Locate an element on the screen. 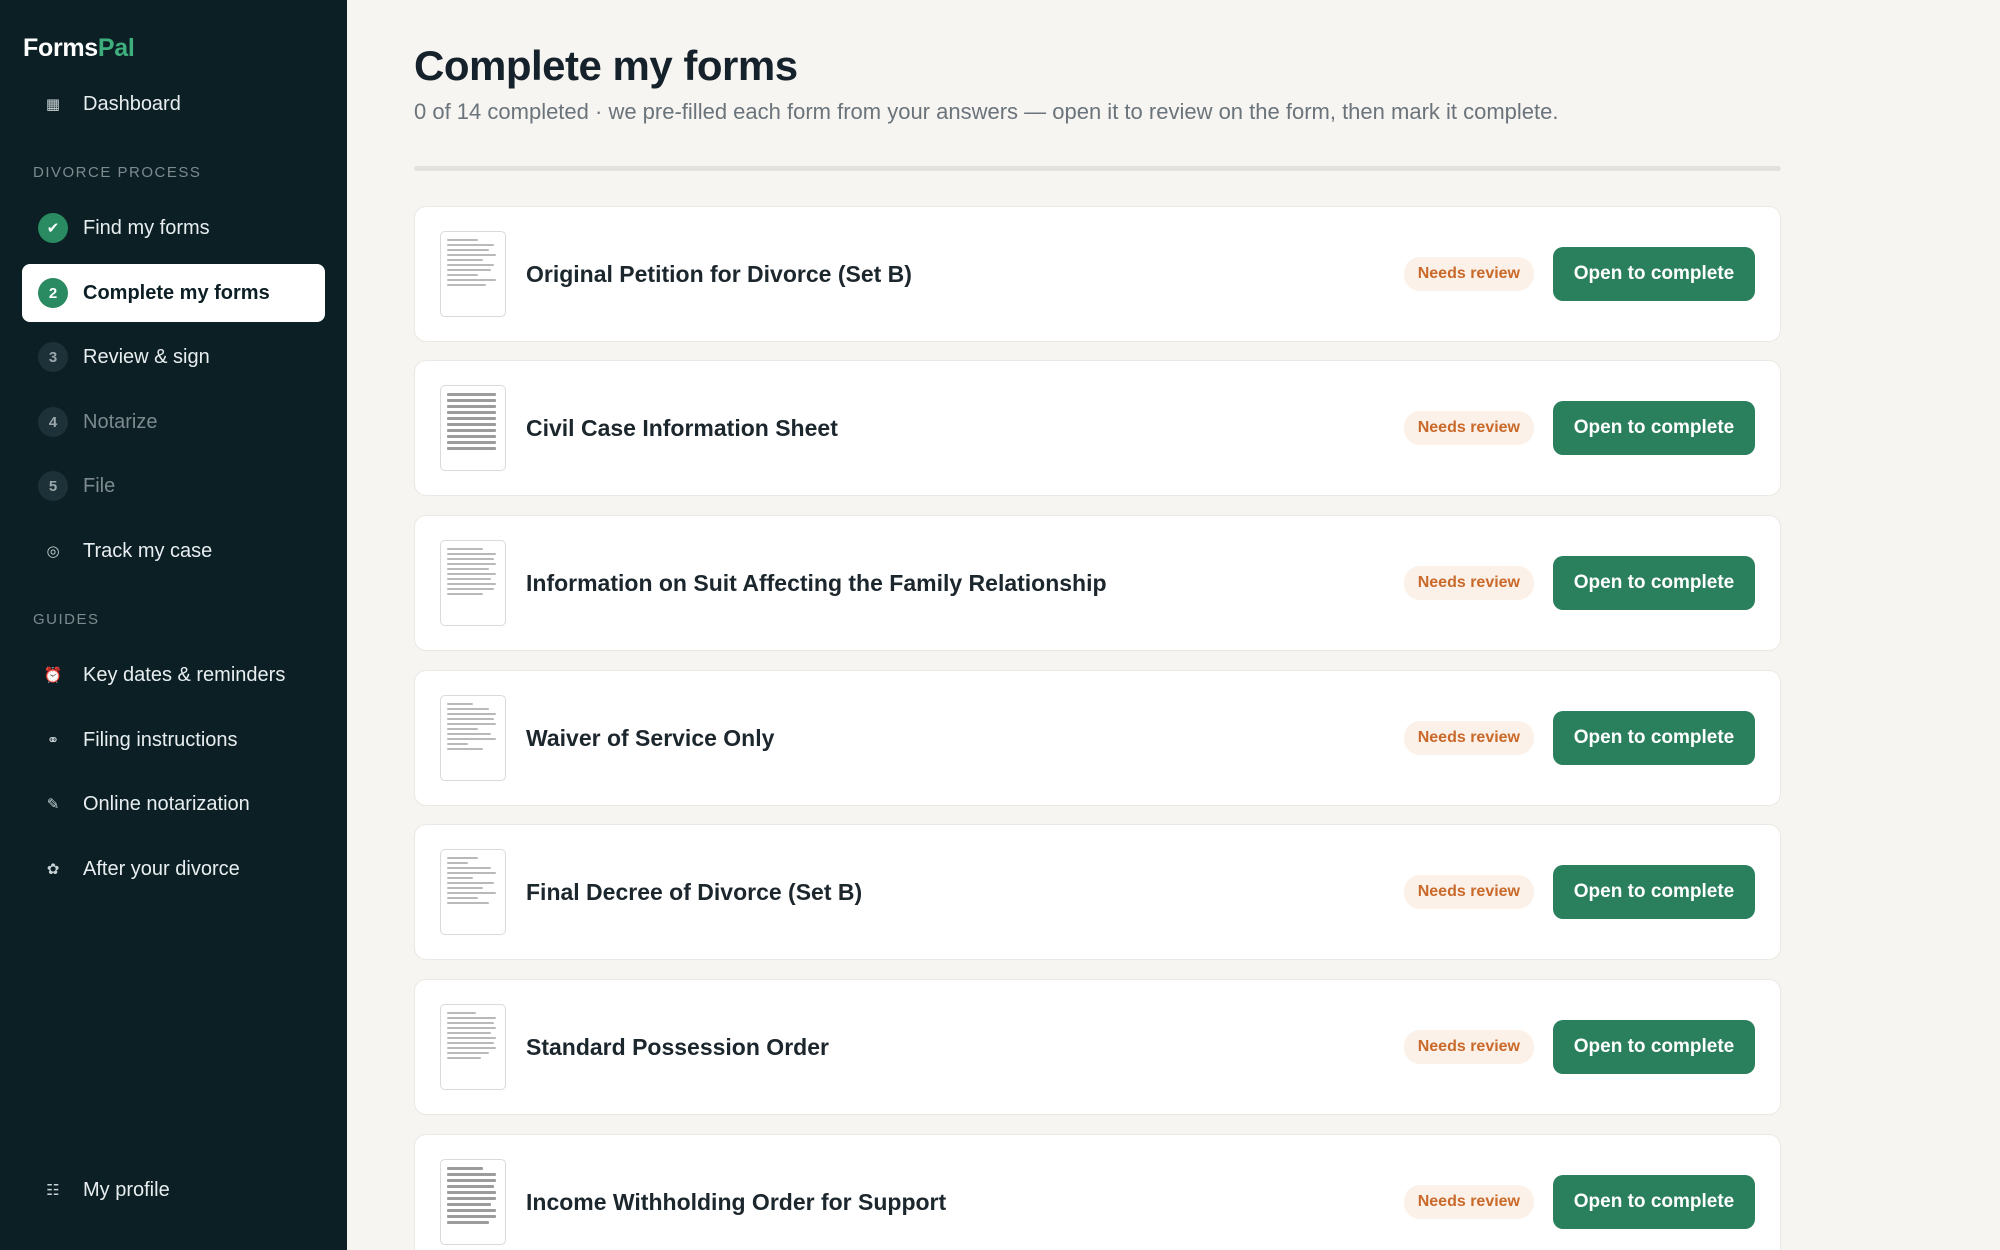  sidebar-item-key-dates: ⏰ Key dates & reminders is located at coordinates (173, 675).